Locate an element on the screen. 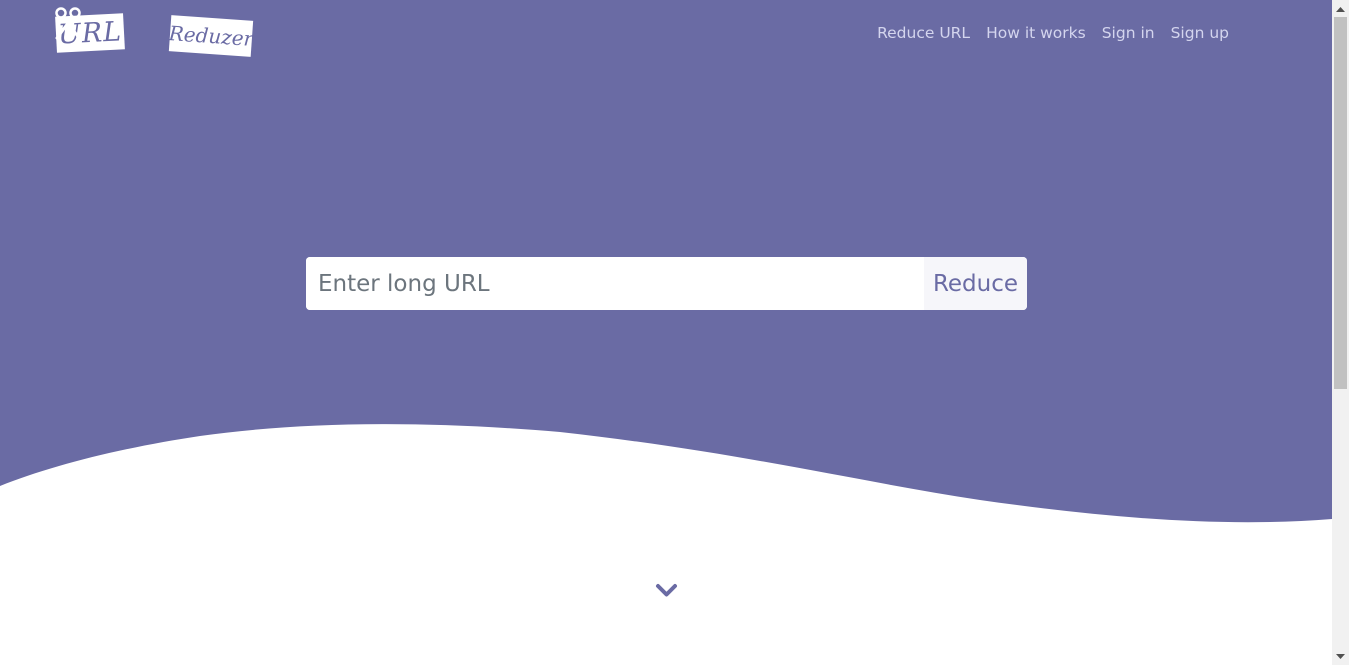  main-nav: Reduce URL How it works Sign in Sign up is located at coordinates (1053, 33).